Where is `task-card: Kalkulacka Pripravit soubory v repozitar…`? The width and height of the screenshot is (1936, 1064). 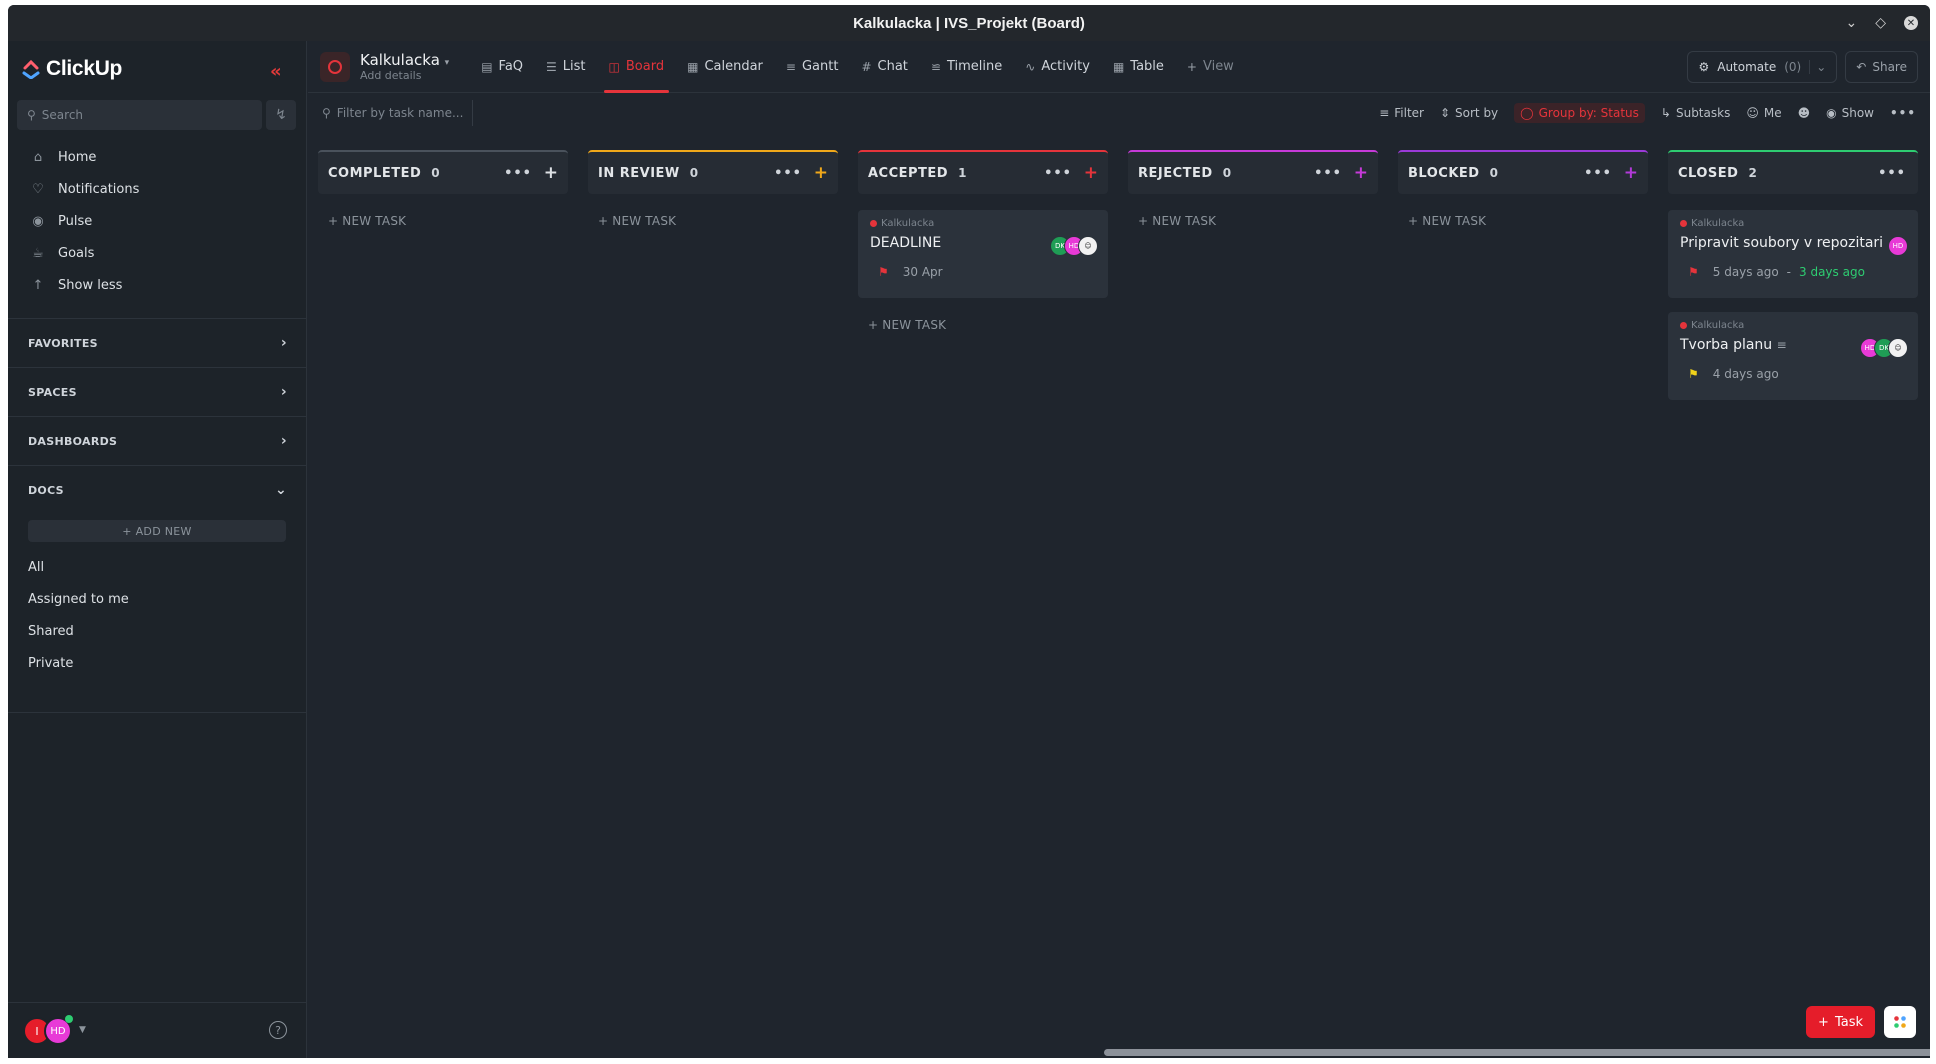 task-card: Kalkulacka Pripravit soubory v repozitar… is located at coordinates (1793, 254).